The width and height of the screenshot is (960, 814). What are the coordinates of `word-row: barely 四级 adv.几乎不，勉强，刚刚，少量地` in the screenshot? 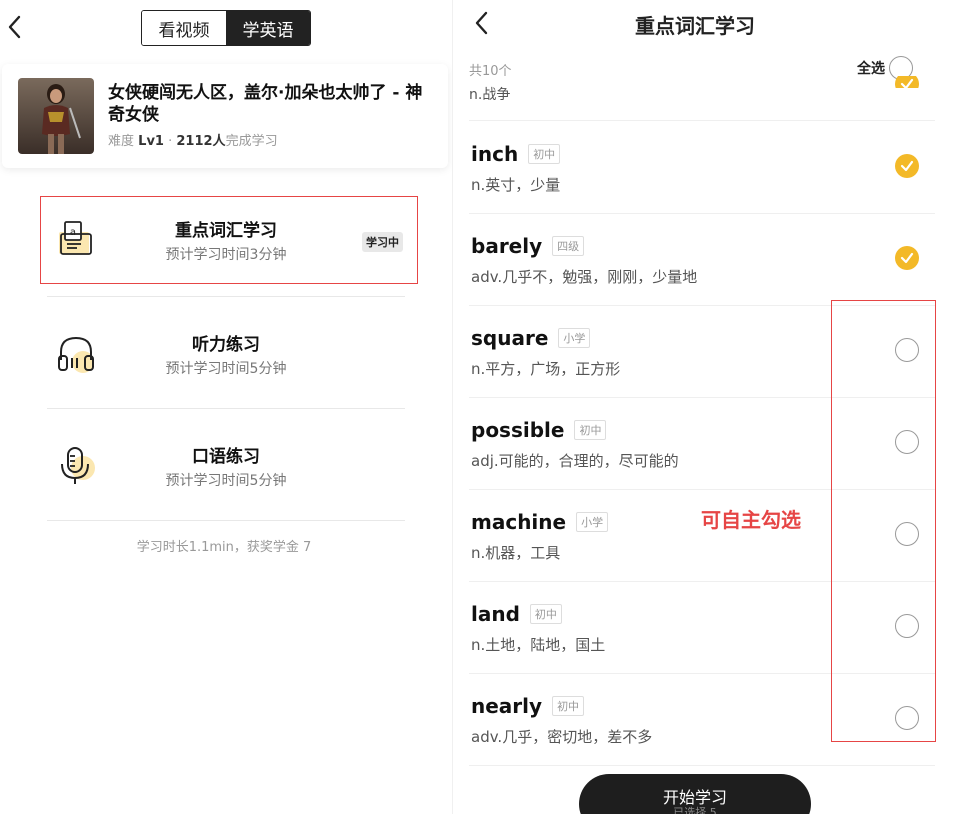 It's located at (704, 260).